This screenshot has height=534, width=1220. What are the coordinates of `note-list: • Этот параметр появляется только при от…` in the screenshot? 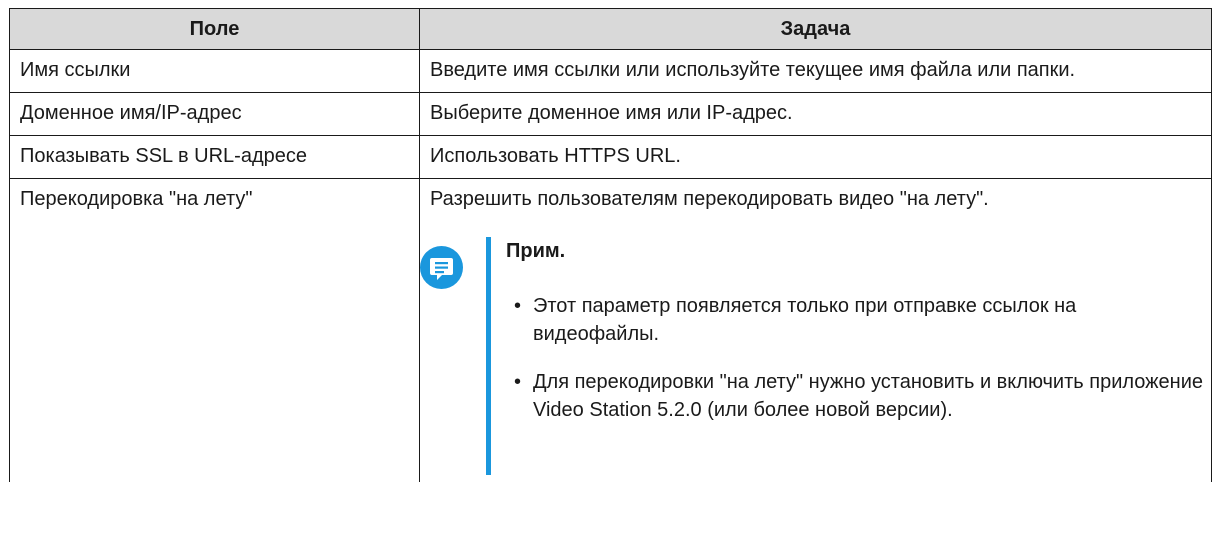 It's located at (854, 358).